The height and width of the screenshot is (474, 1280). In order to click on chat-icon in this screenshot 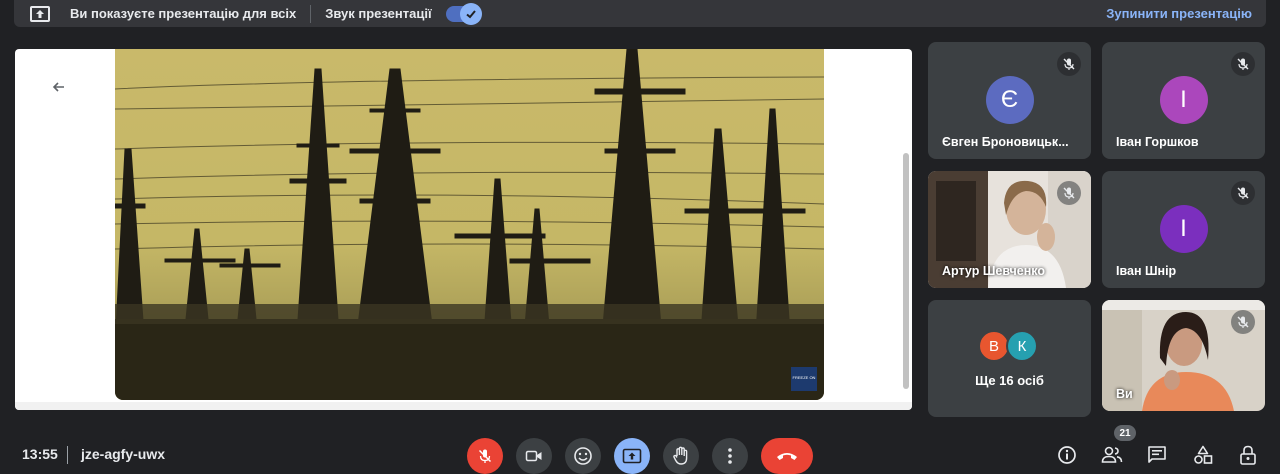, I will do `click(1157, 455)`.